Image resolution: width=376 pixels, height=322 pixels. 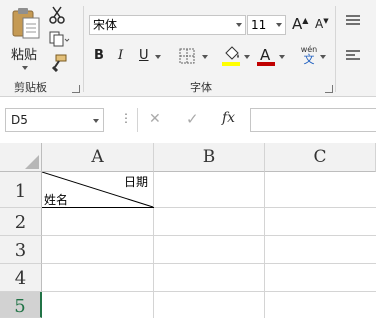 What do you see at coordinates (25, 68) in the screenshot?
I see `paste-dropdown-arrow` at bounding box center [25, 68].